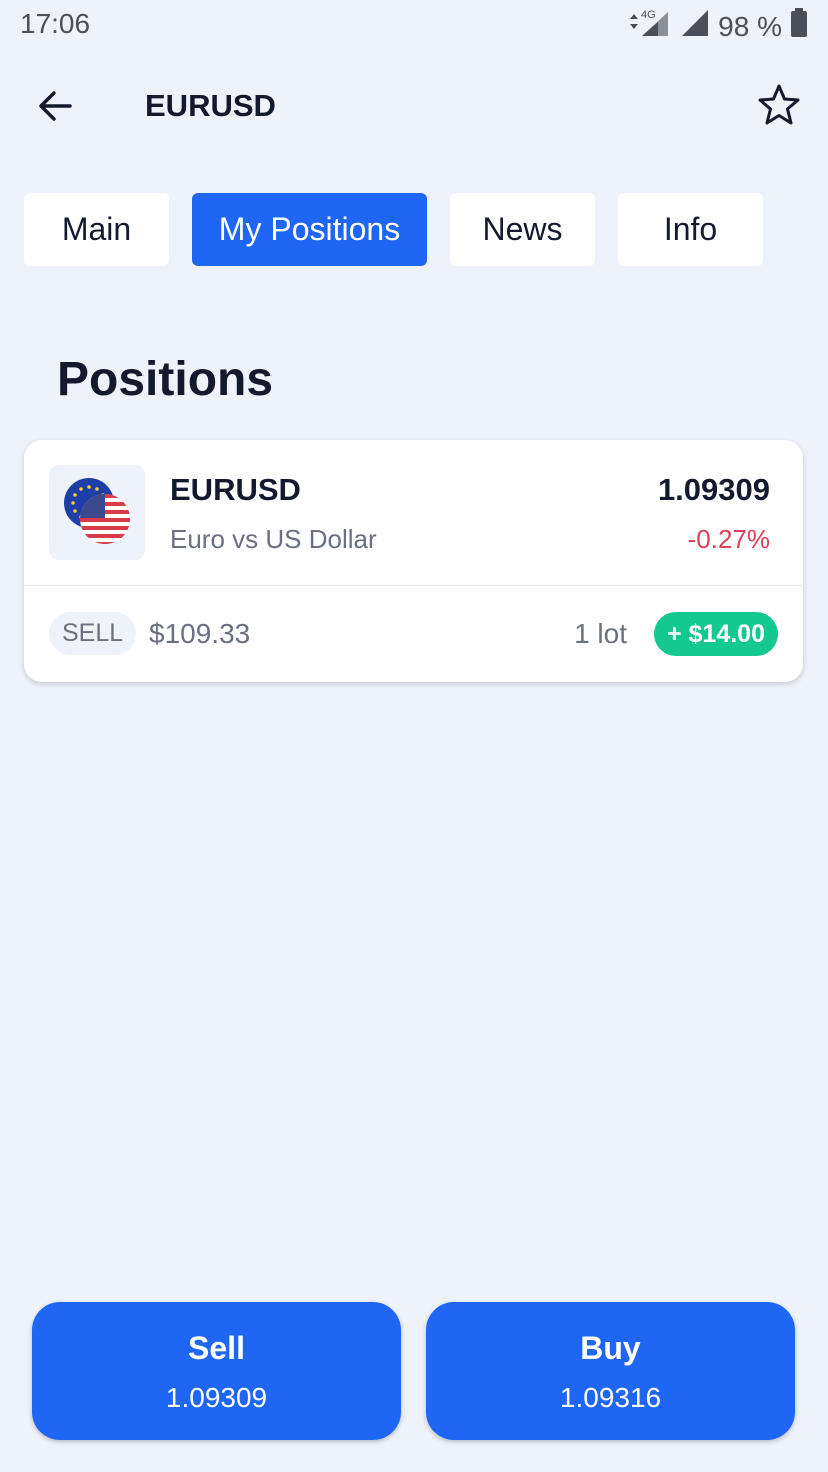 The height and width of the screenshot is (1472, 828). What do you see at coordinates (309, 229) in the screenshot?
I see `tab-my-positions: My Positions` at bounding box center [309, 229].